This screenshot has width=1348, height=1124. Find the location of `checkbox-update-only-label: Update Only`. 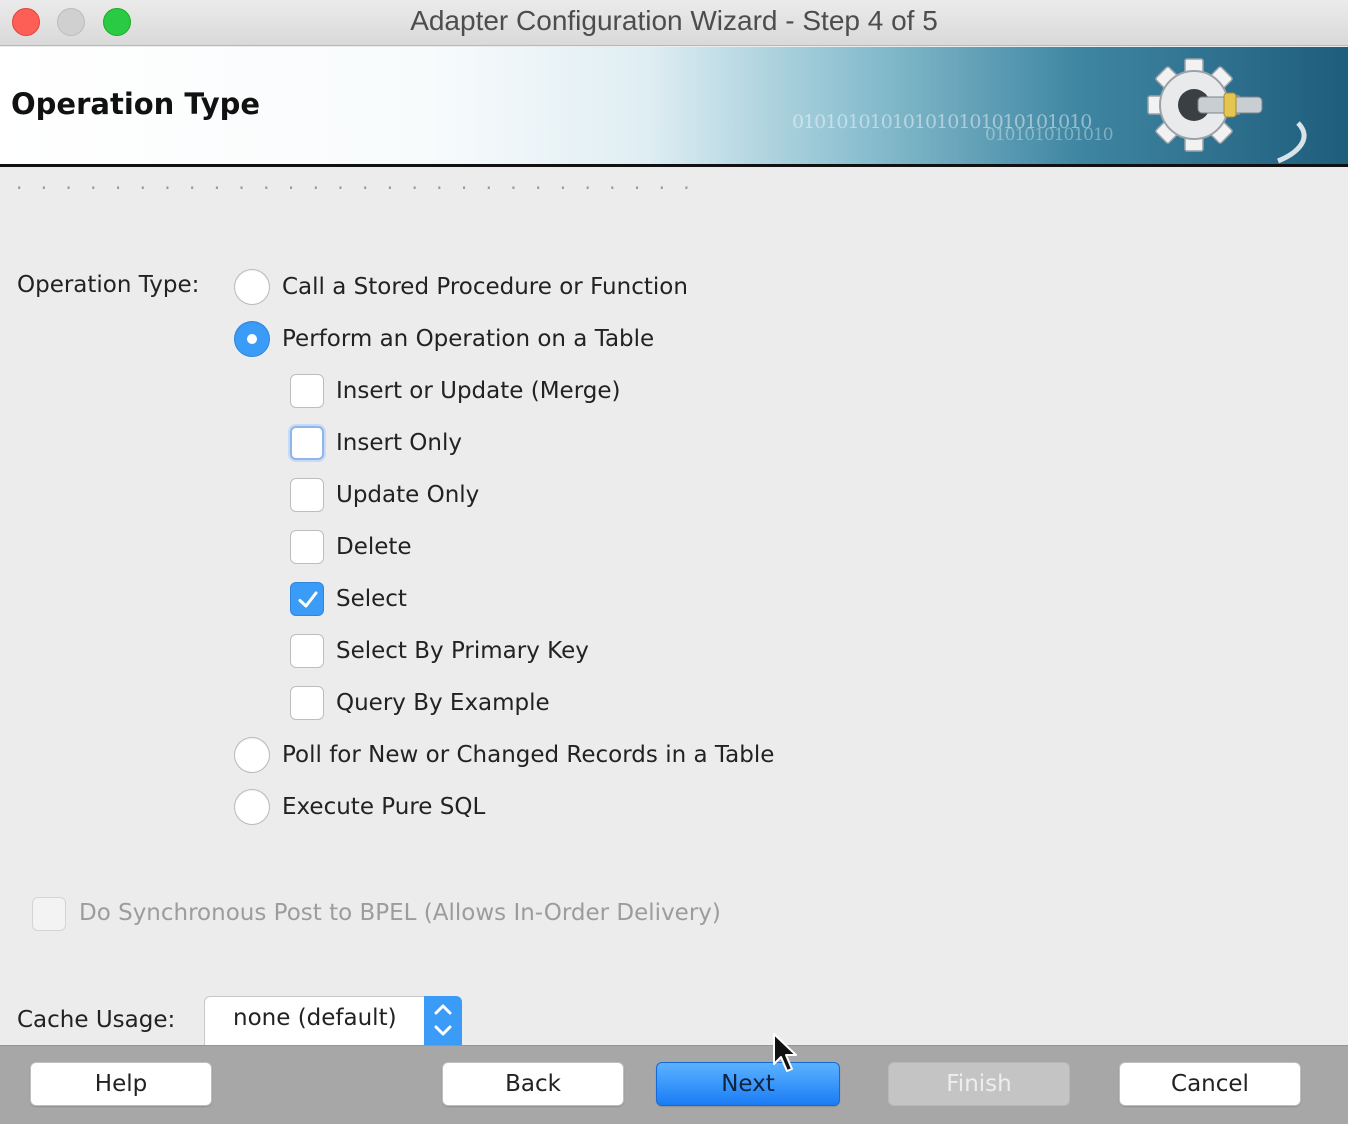

checkbox-update-only-label: Update Only is located at coordinates (407, 495).